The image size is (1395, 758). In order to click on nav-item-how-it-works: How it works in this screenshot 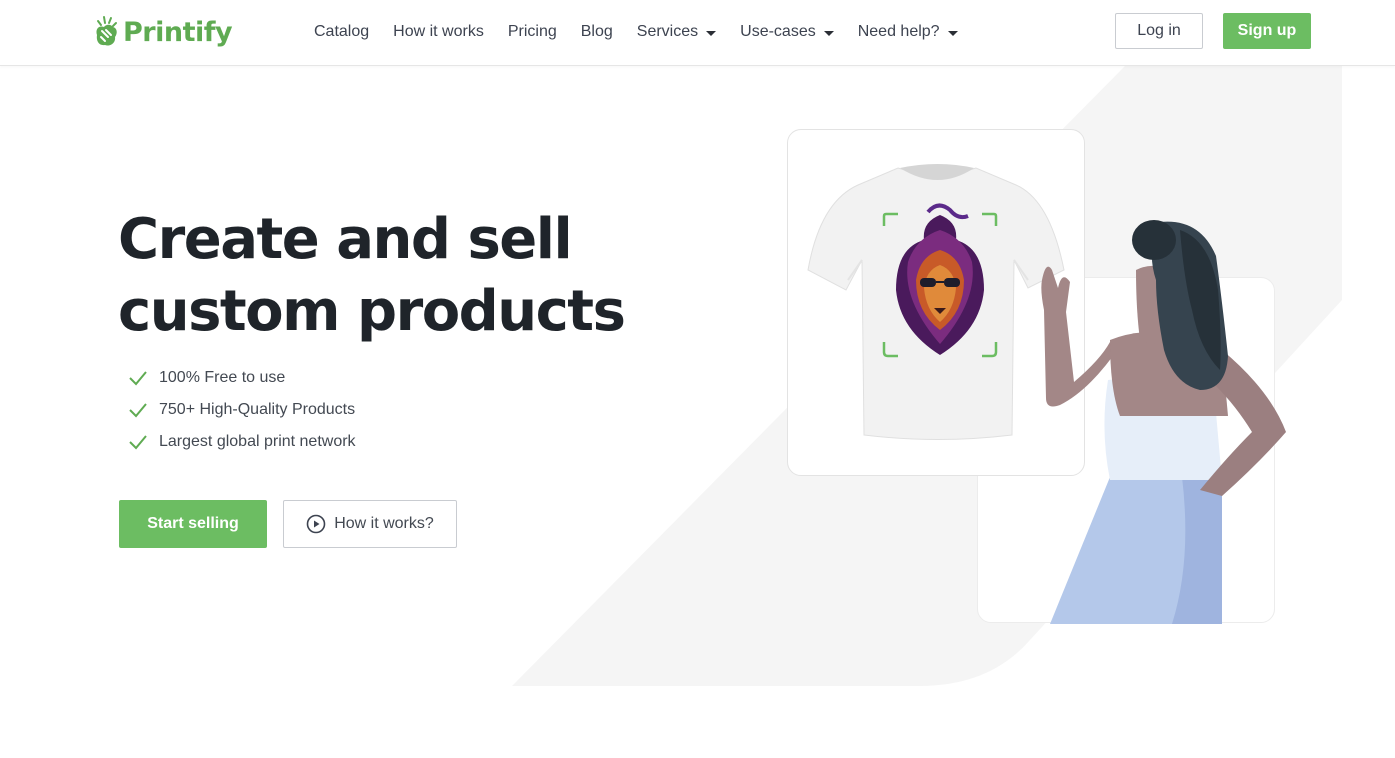, I will do `click(438, 32)`.